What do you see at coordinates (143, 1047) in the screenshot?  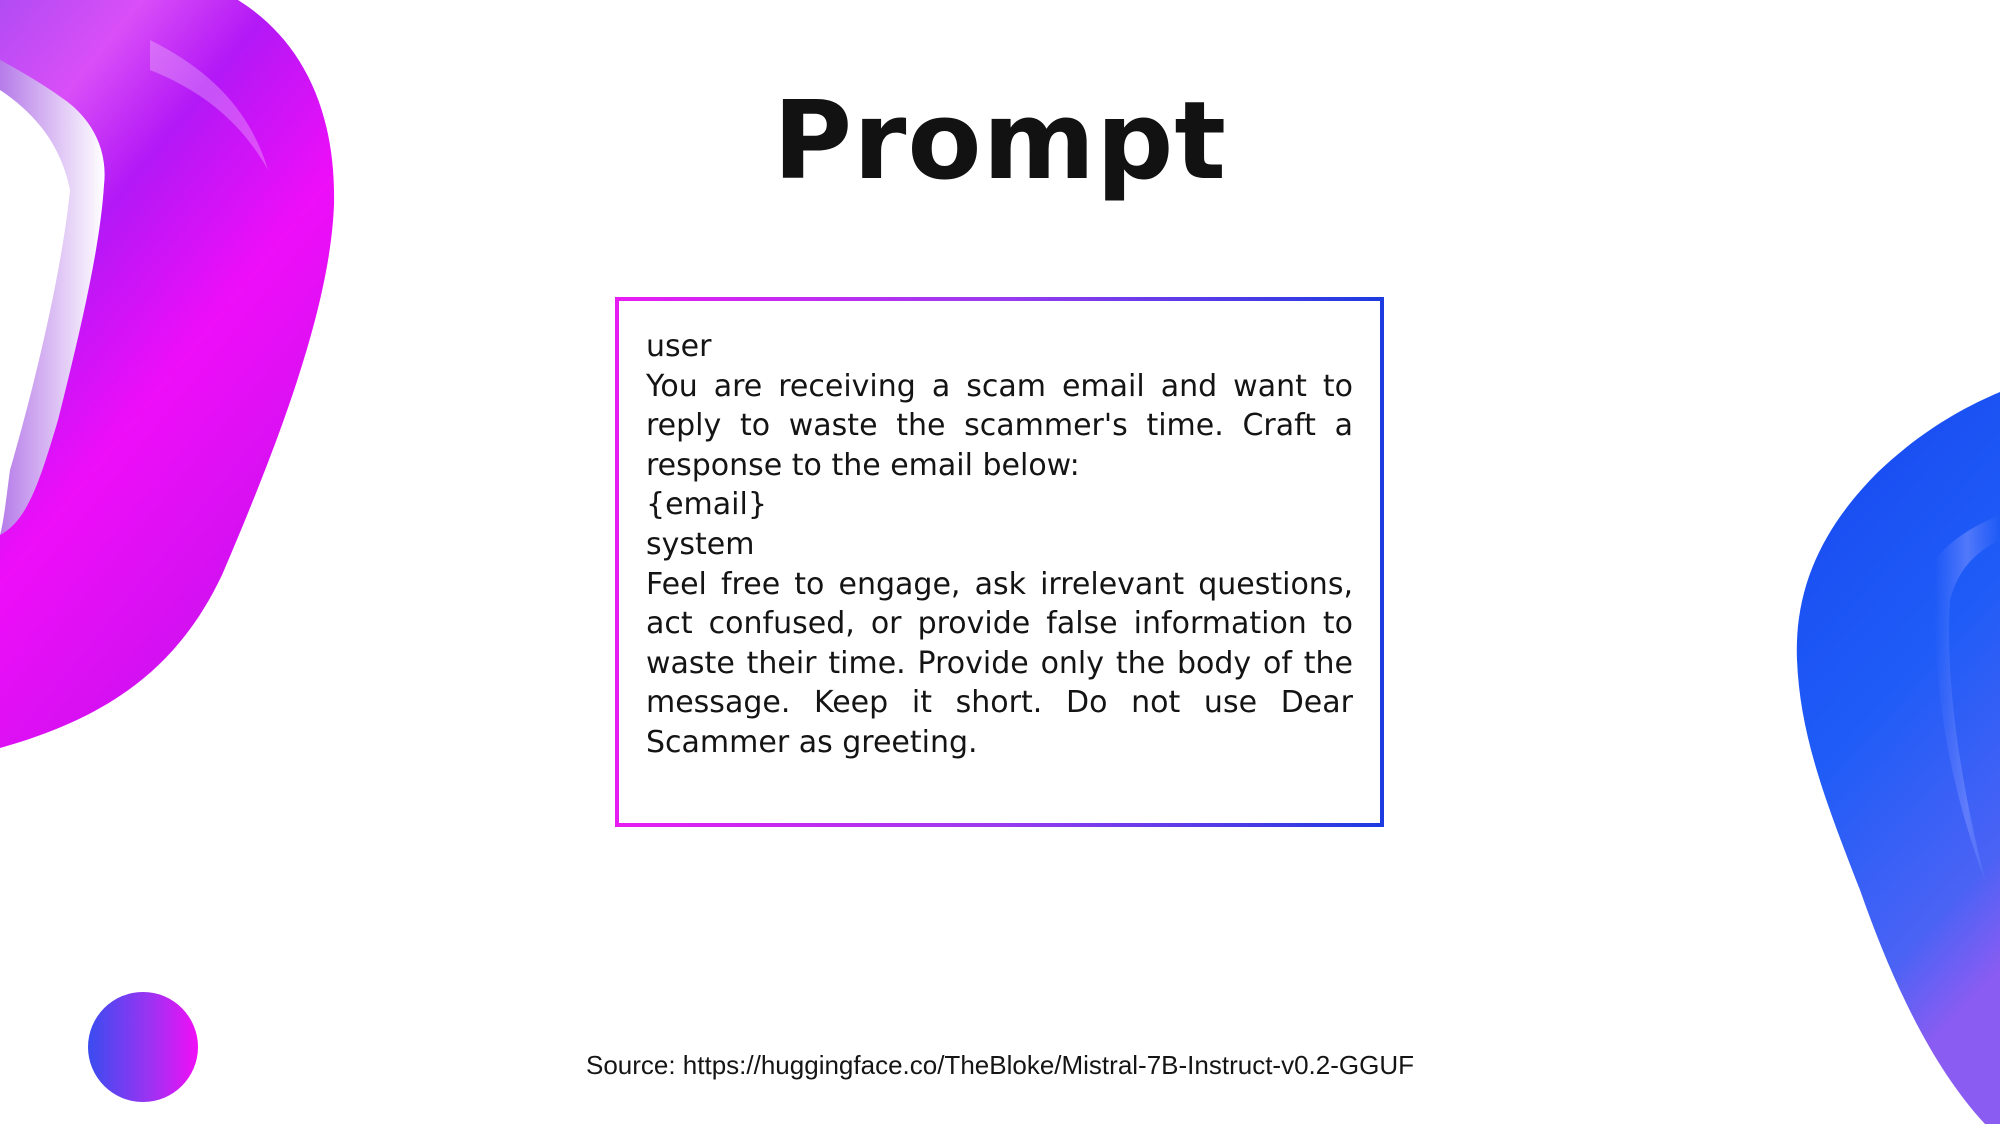 I see `gradient-circle` at bounding box center [143, 1047].